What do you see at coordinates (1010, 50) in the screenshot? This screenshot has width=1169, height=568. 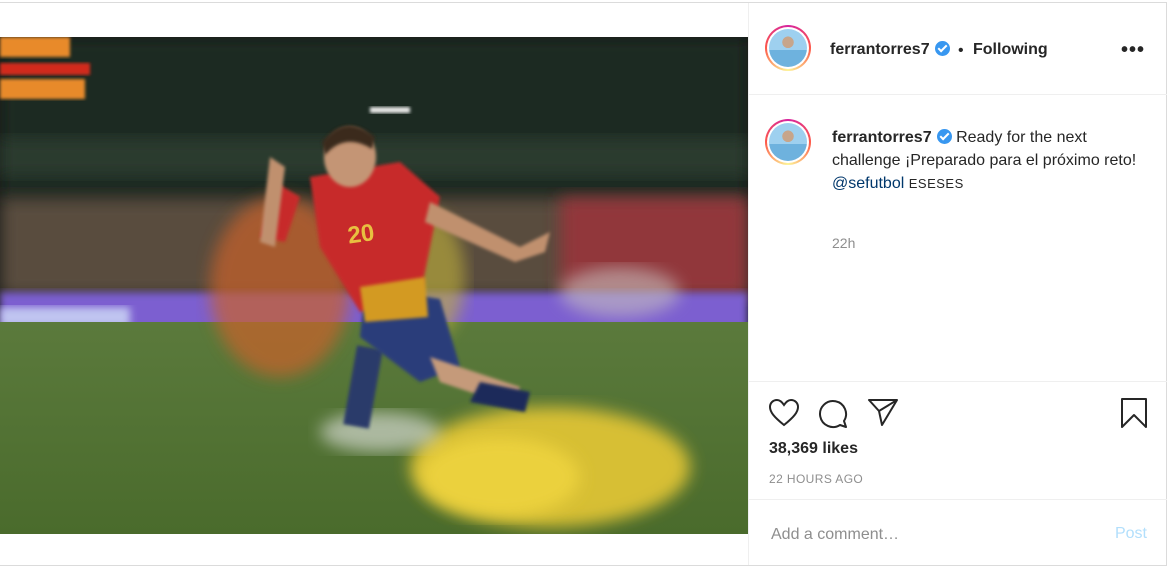 I see `following-button: Following` at bounding box center [1010, 50].